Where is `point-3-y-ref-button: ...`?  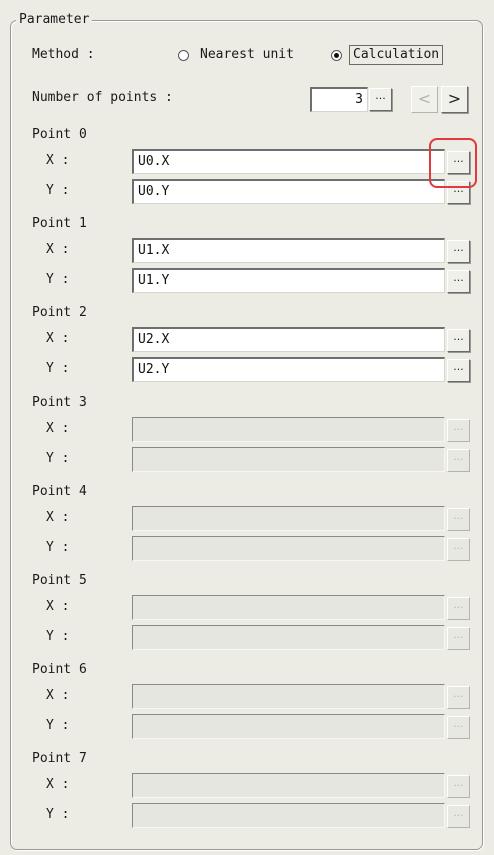
point-3-y-ref-button: ... is located at coordinates (458, 460).